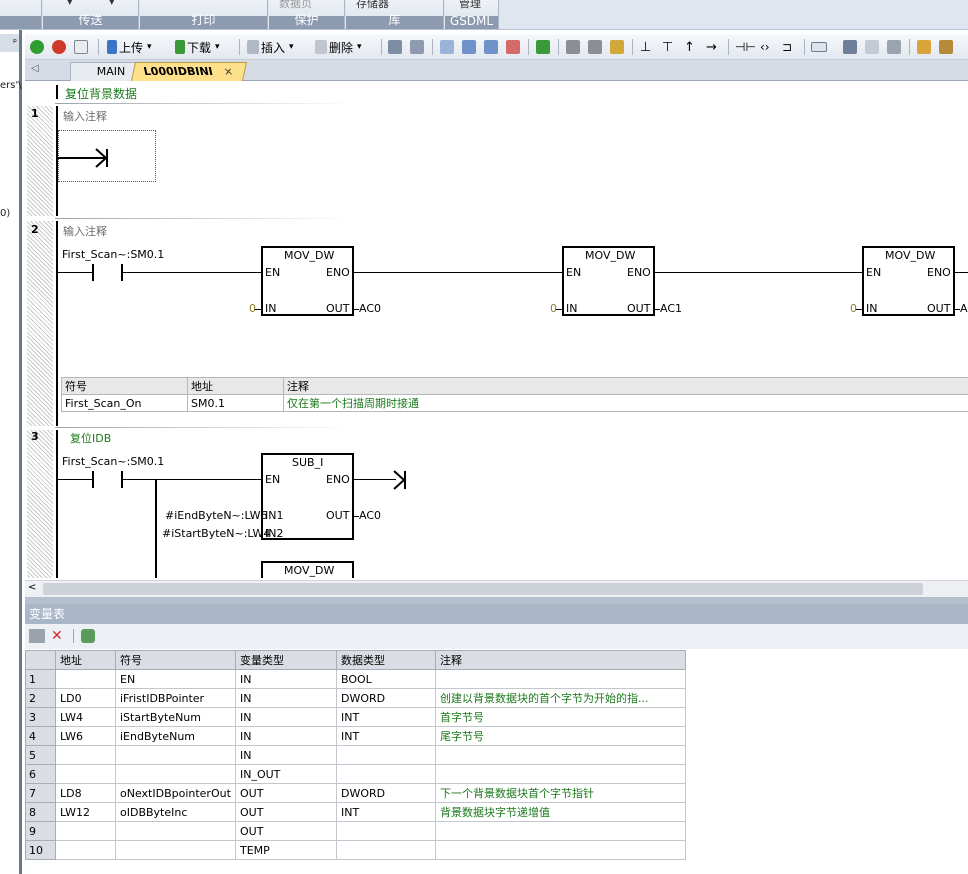  Describe the element at coordinates (175, 698) in the screenshot. I see `symbol-cell: iFristIDBPointer` at that location.